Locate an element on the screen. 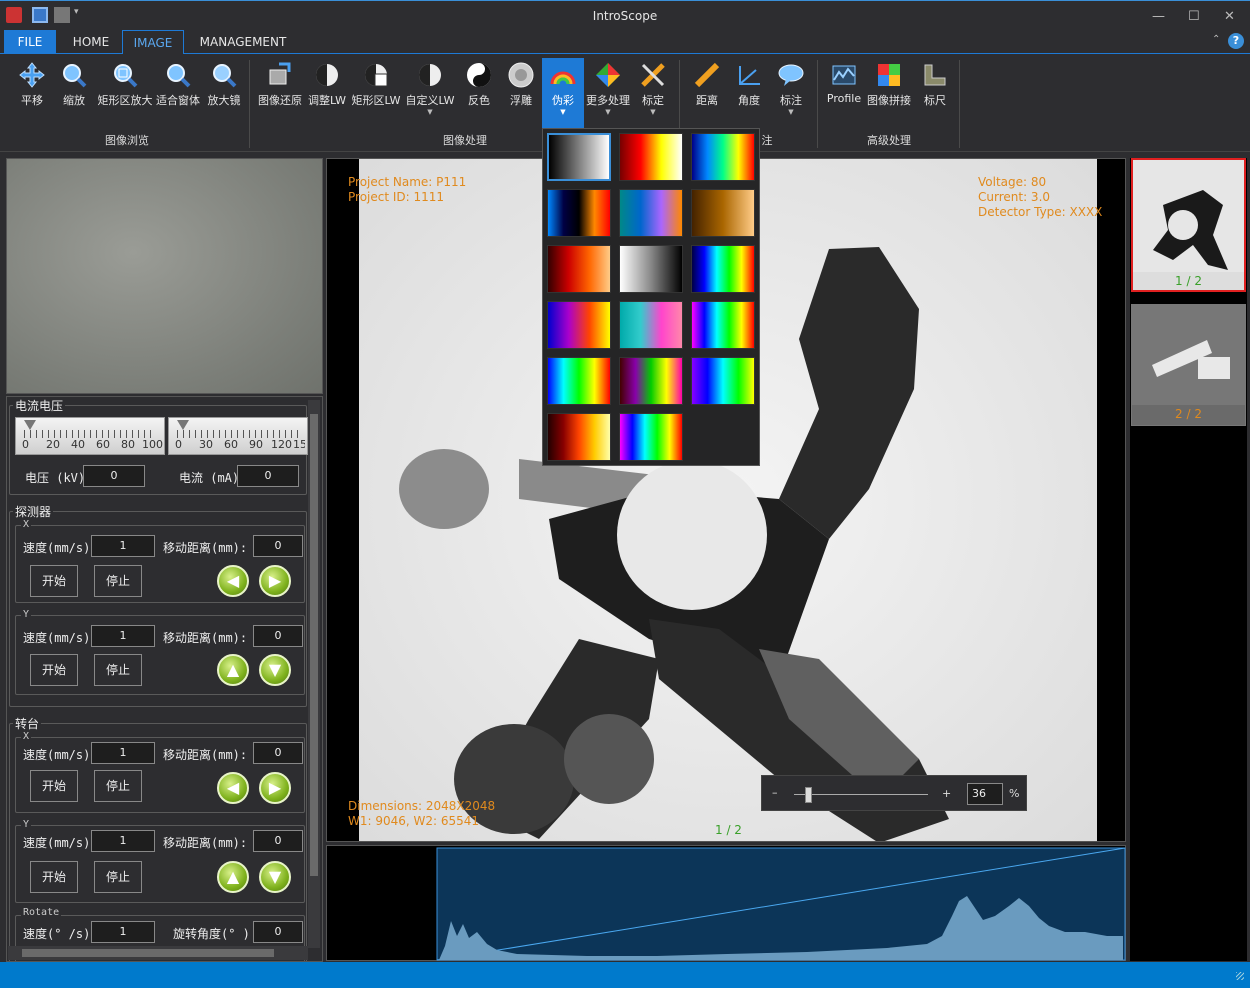 This screenshot has width=1250, height=988. current-input: 0 is located at coordinates (268, 476).